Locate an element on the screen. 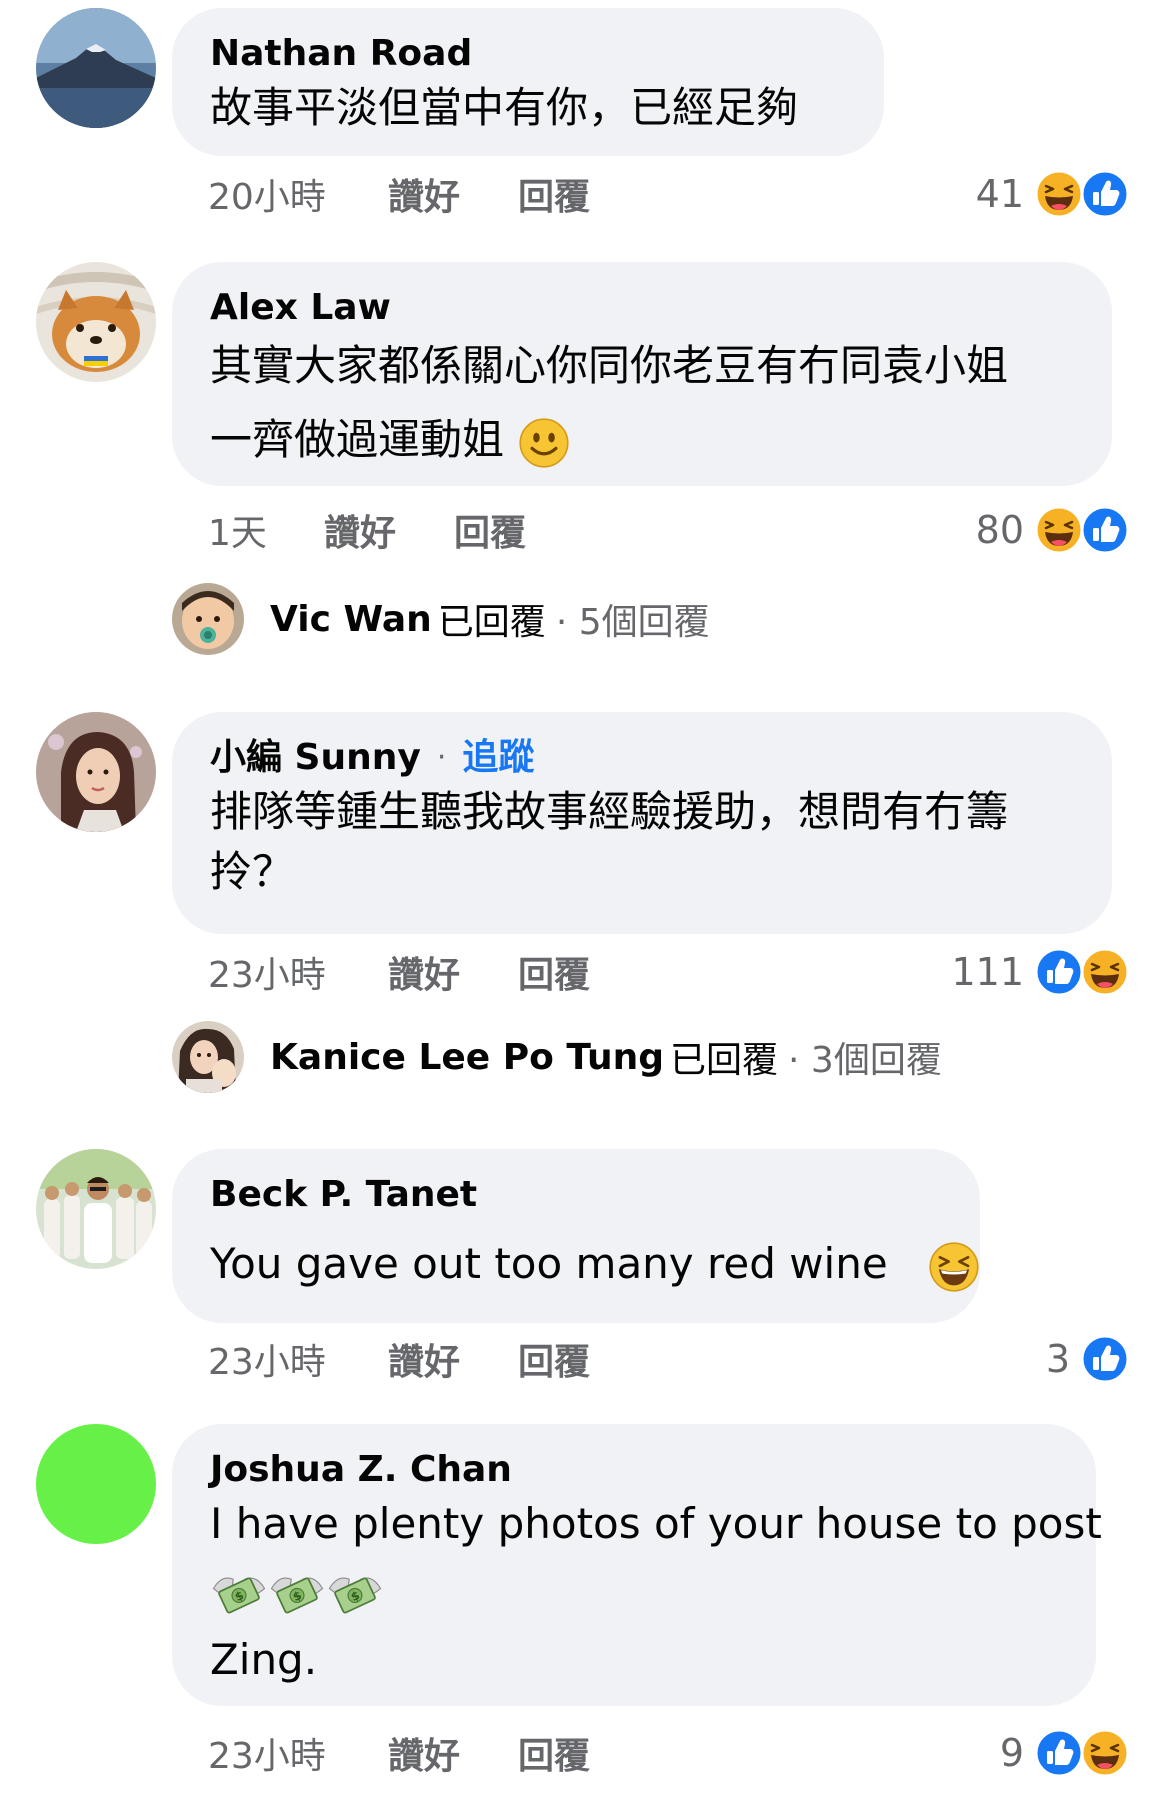 The height and width of the screenshot is (1815, 1170). comment-text: You gave out too many red wine is located at coordinates (549, 1263).